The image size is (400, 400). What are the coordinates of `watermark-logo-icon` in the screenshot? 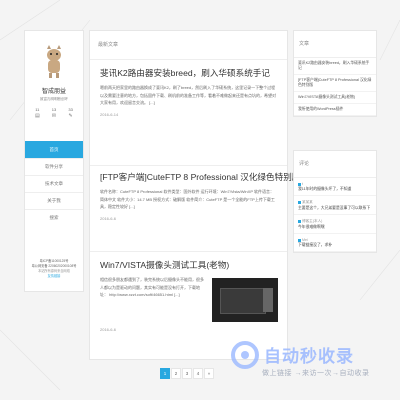 It's located at (245, 355).